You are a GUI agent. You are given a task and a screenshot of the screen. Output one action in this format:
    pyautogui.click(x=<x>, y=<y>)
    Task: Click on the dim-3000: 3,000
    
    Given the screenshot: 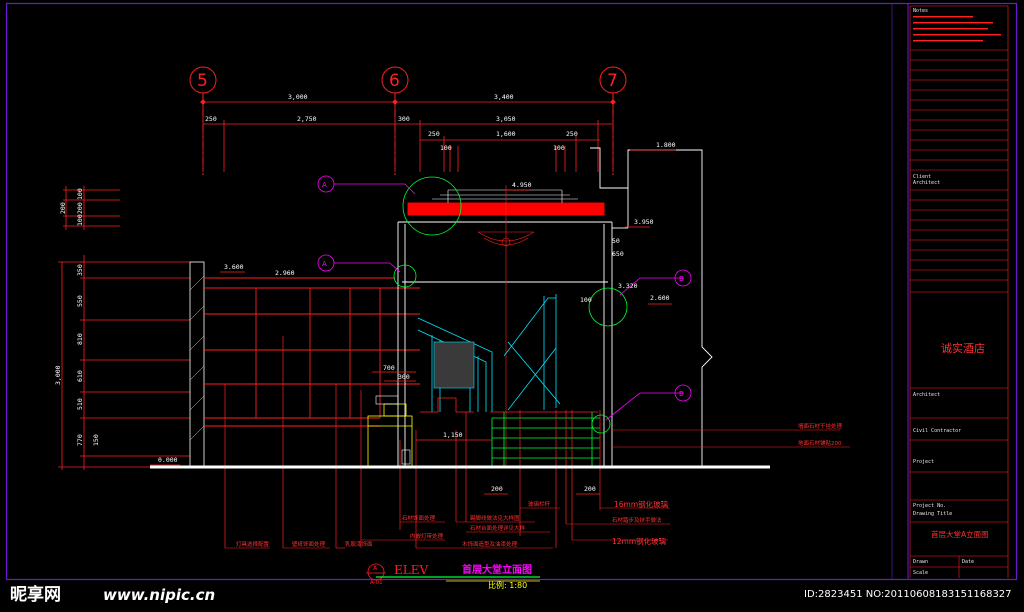 What is the action you would take?
    pyautogui.click(x=298, y=97)
    